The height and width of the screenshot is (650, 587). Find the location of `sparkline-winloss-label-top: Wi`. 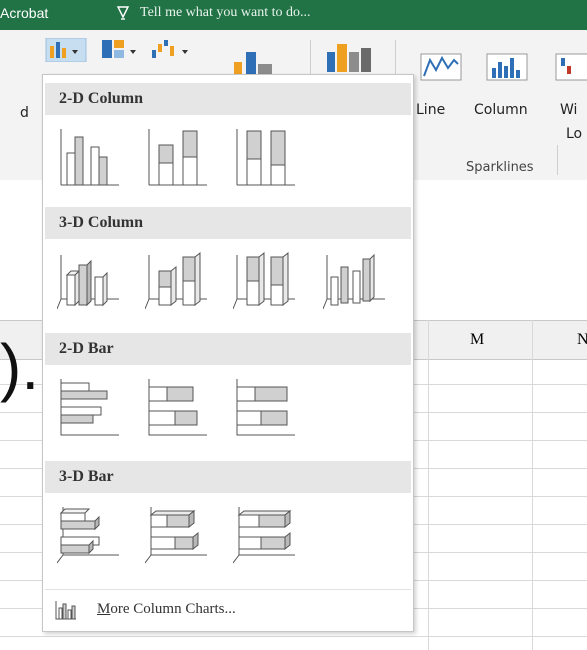

sparkline-winloss-label-top: Wi is located at coordinates (568, 110).